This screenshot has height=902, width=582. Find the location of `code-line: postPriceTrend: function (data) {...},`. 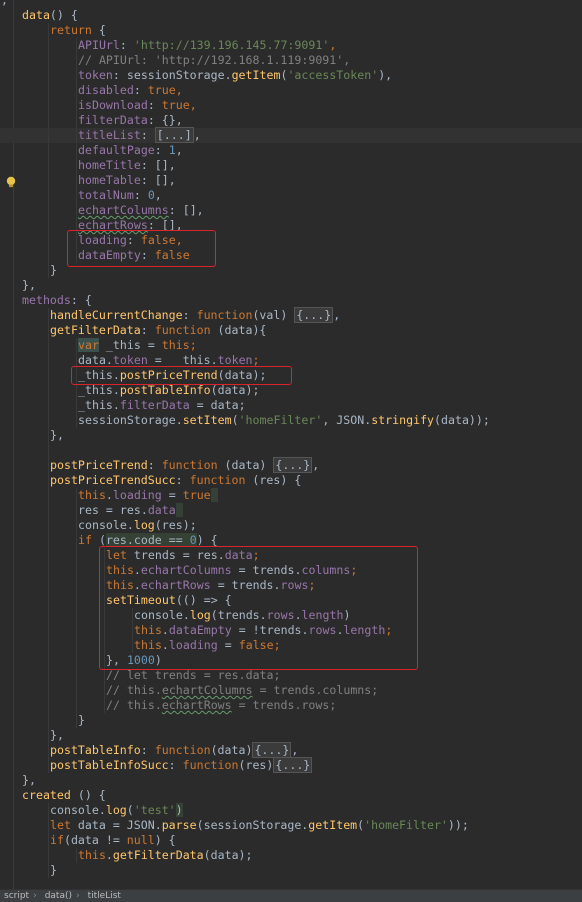

code-line: postPriceTrend: function (data) {...}, is located at coordinates (291, 465).